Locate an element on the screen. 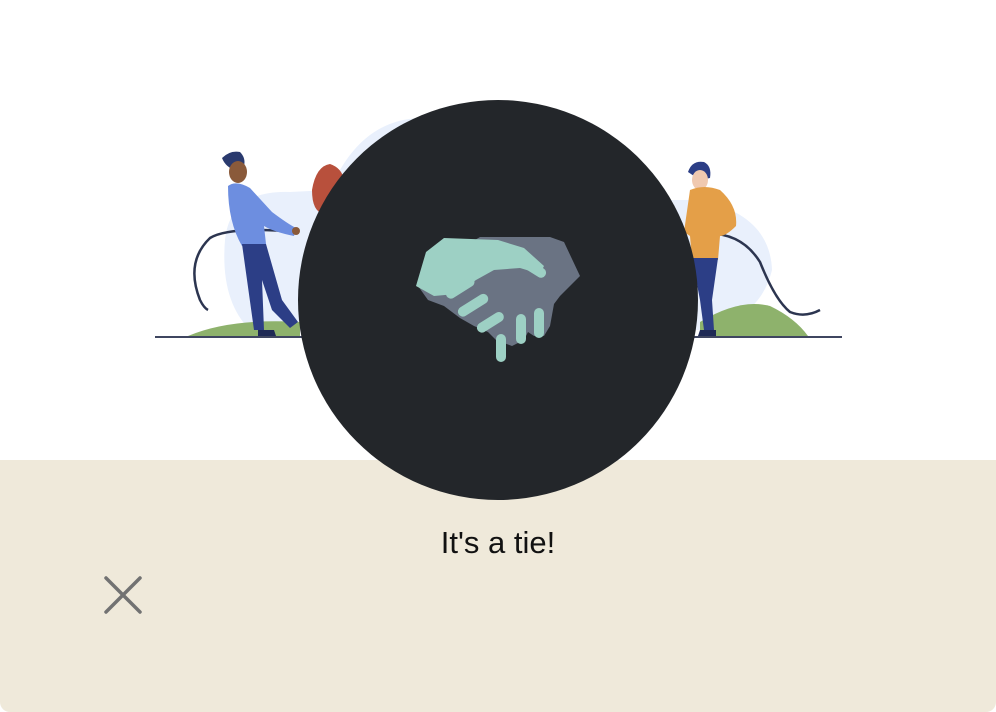 This screenshot has width=996, height=712. close-icon is located at coordinates (123, 595).